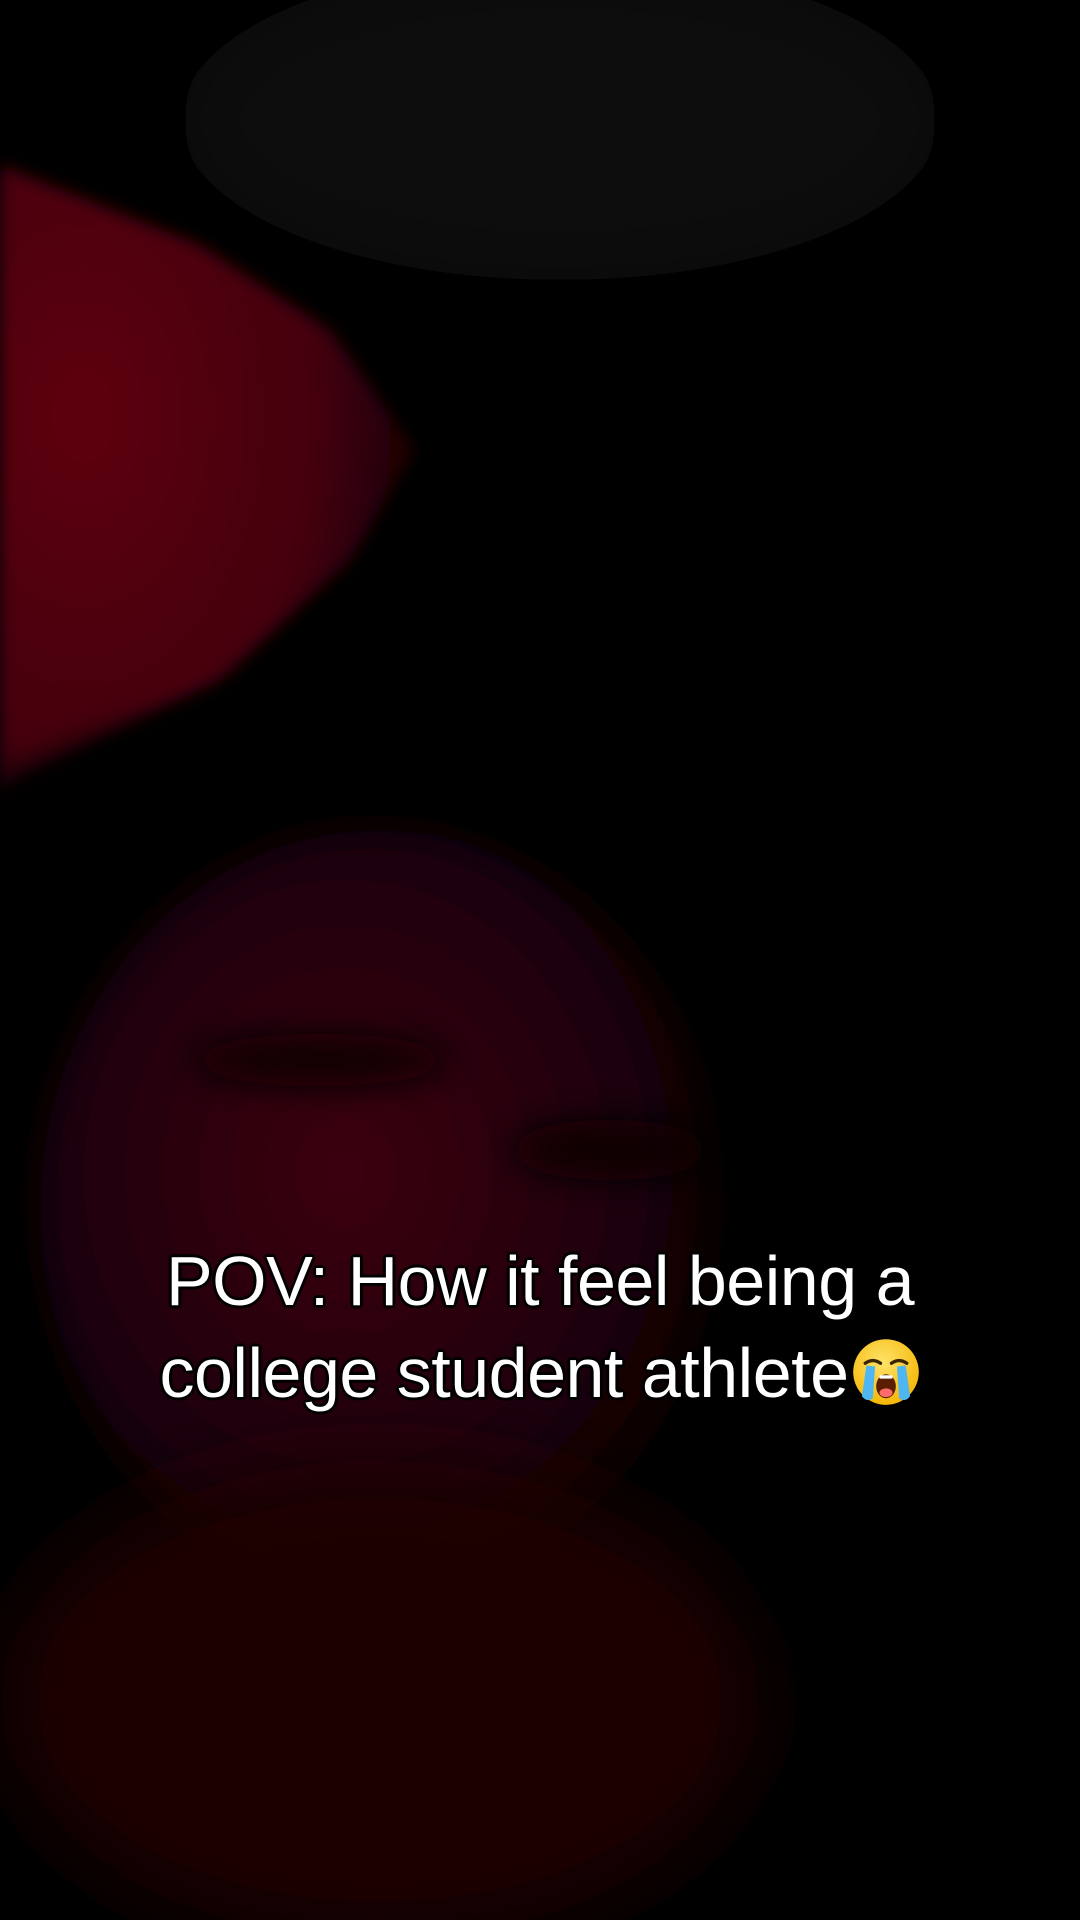  I want to click on left-eye-shadow, so click(320, 1060).